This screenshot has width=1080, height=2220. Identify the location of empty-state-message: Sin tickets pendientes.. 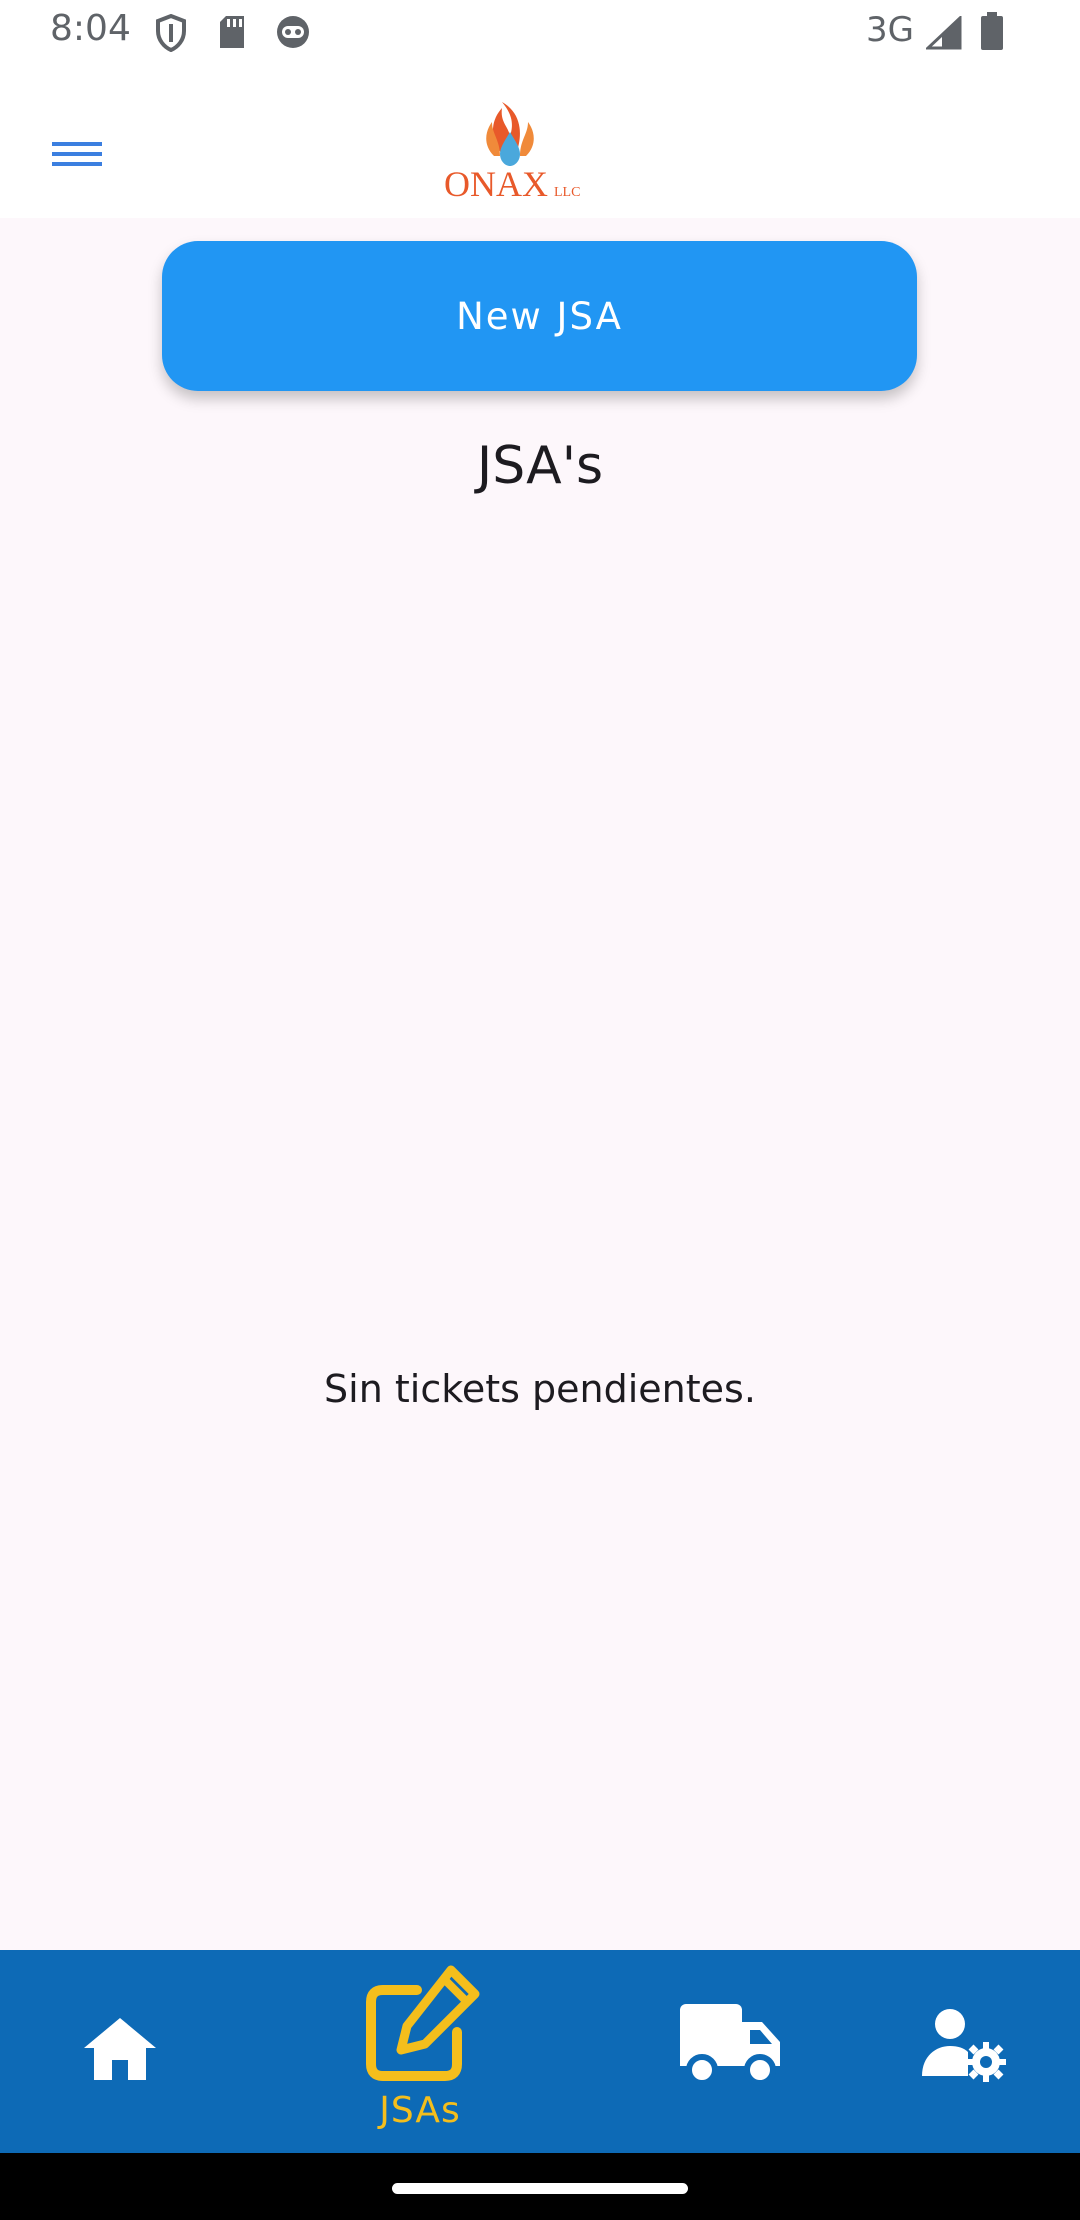
(540, 1389).